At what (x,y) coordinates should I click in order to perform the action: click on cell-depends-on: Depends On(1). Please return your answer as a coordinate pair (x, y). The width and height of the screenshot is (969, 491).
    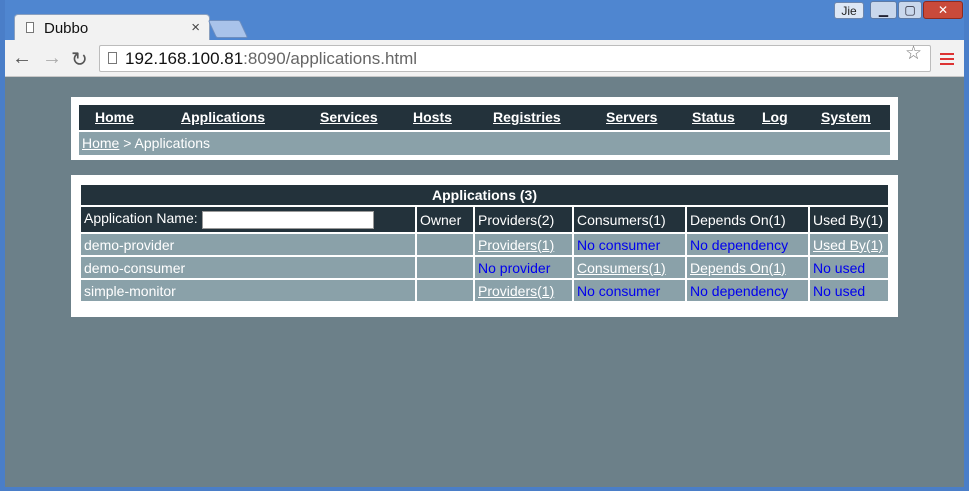
    Looking at the image, I should click on (747, 267).